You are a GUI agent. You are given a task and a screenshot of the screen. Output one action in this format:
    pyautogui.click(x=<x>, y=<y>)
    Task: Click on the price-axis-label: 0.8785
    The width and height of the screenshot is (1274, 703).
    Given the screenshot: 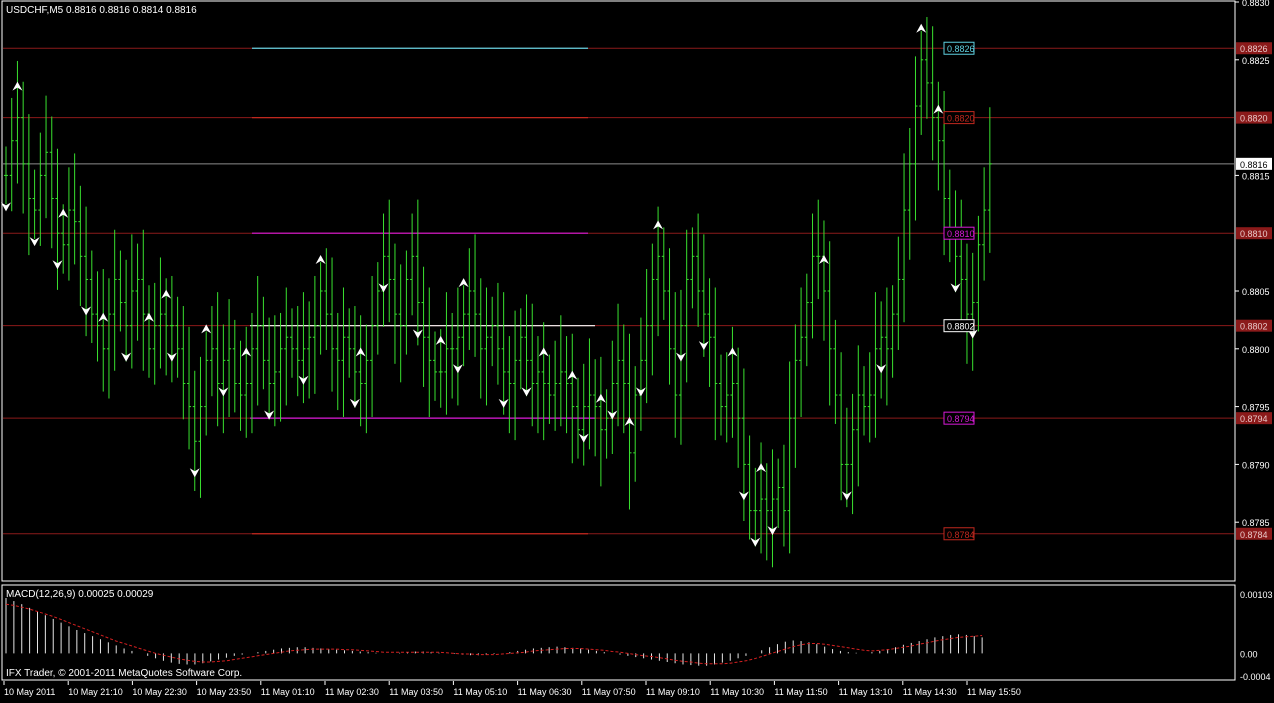 What is the action you would take?
    pyautogui.click(x=1256, y=523)
    